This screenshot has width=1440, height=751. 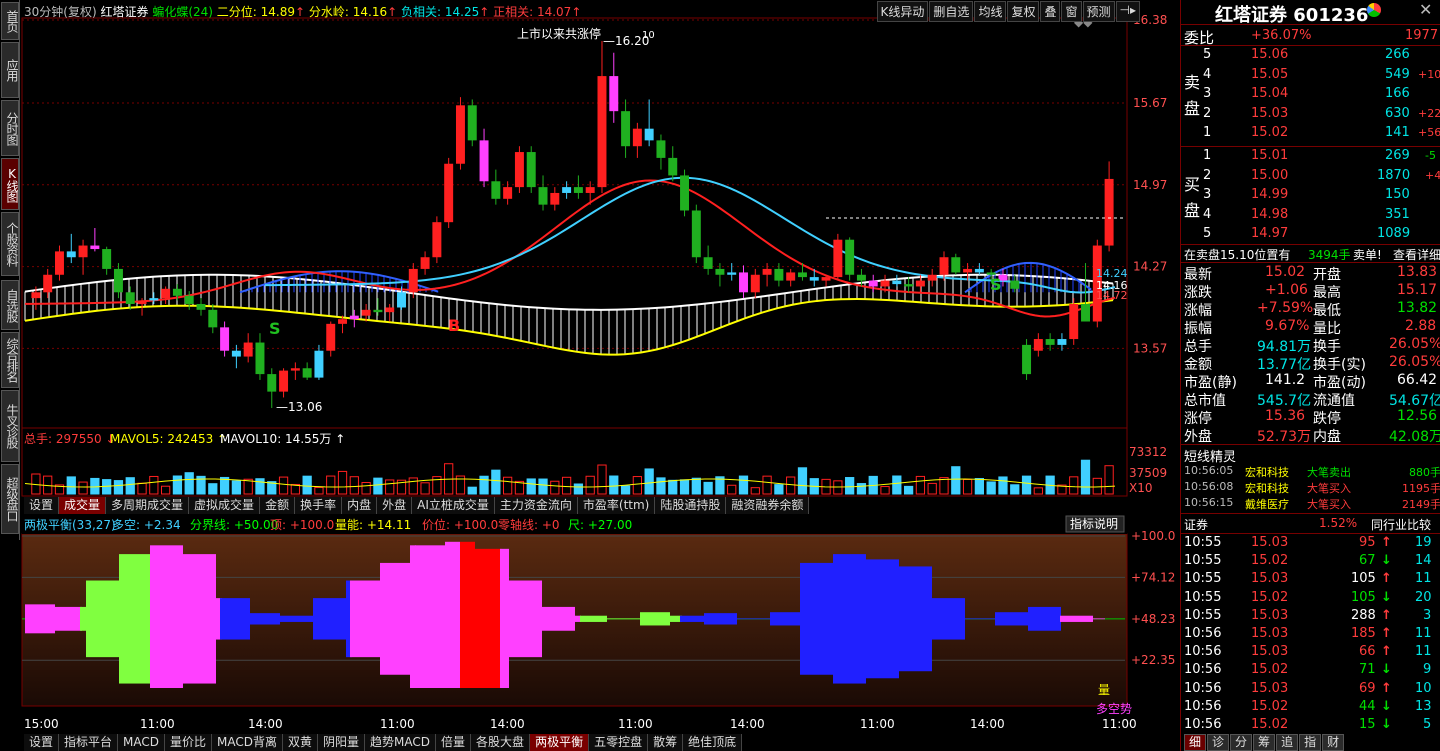 What do you see at coordinates (1023, 11) in the screenshot?
I see `toolbar-btn-3: 复权` at bounding box center [1023, 11].